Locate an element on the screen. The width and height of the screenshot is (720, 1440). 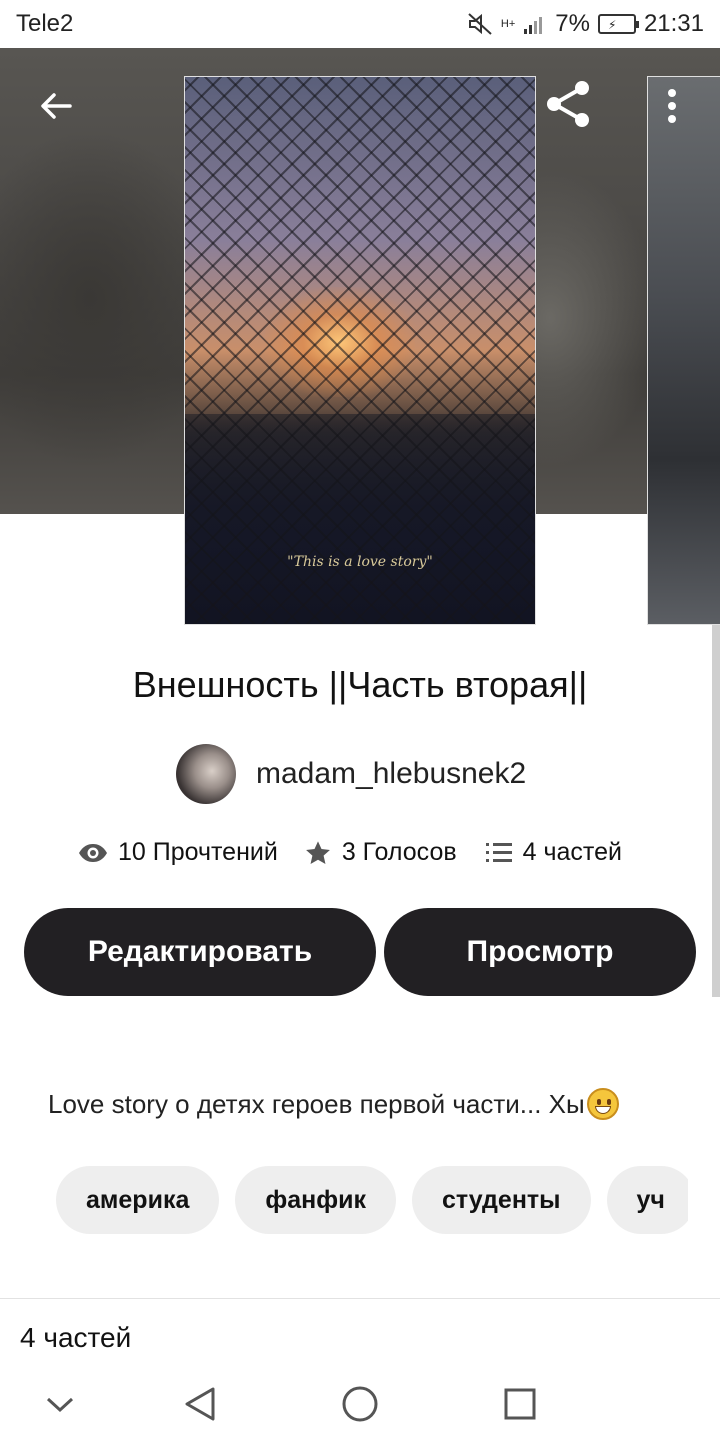
battery-percent: 7% is located at coordinates (572, 23).